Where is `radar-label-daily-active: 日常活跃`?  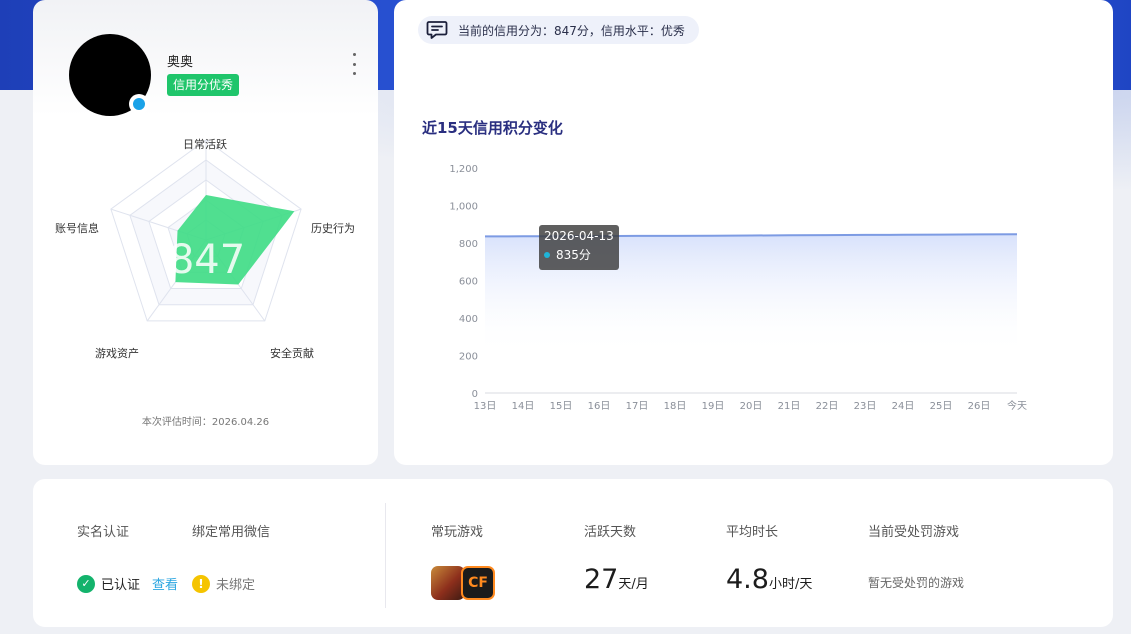 radar-label-daily-active: 日常活跃 is located at coordinates (205, 144).